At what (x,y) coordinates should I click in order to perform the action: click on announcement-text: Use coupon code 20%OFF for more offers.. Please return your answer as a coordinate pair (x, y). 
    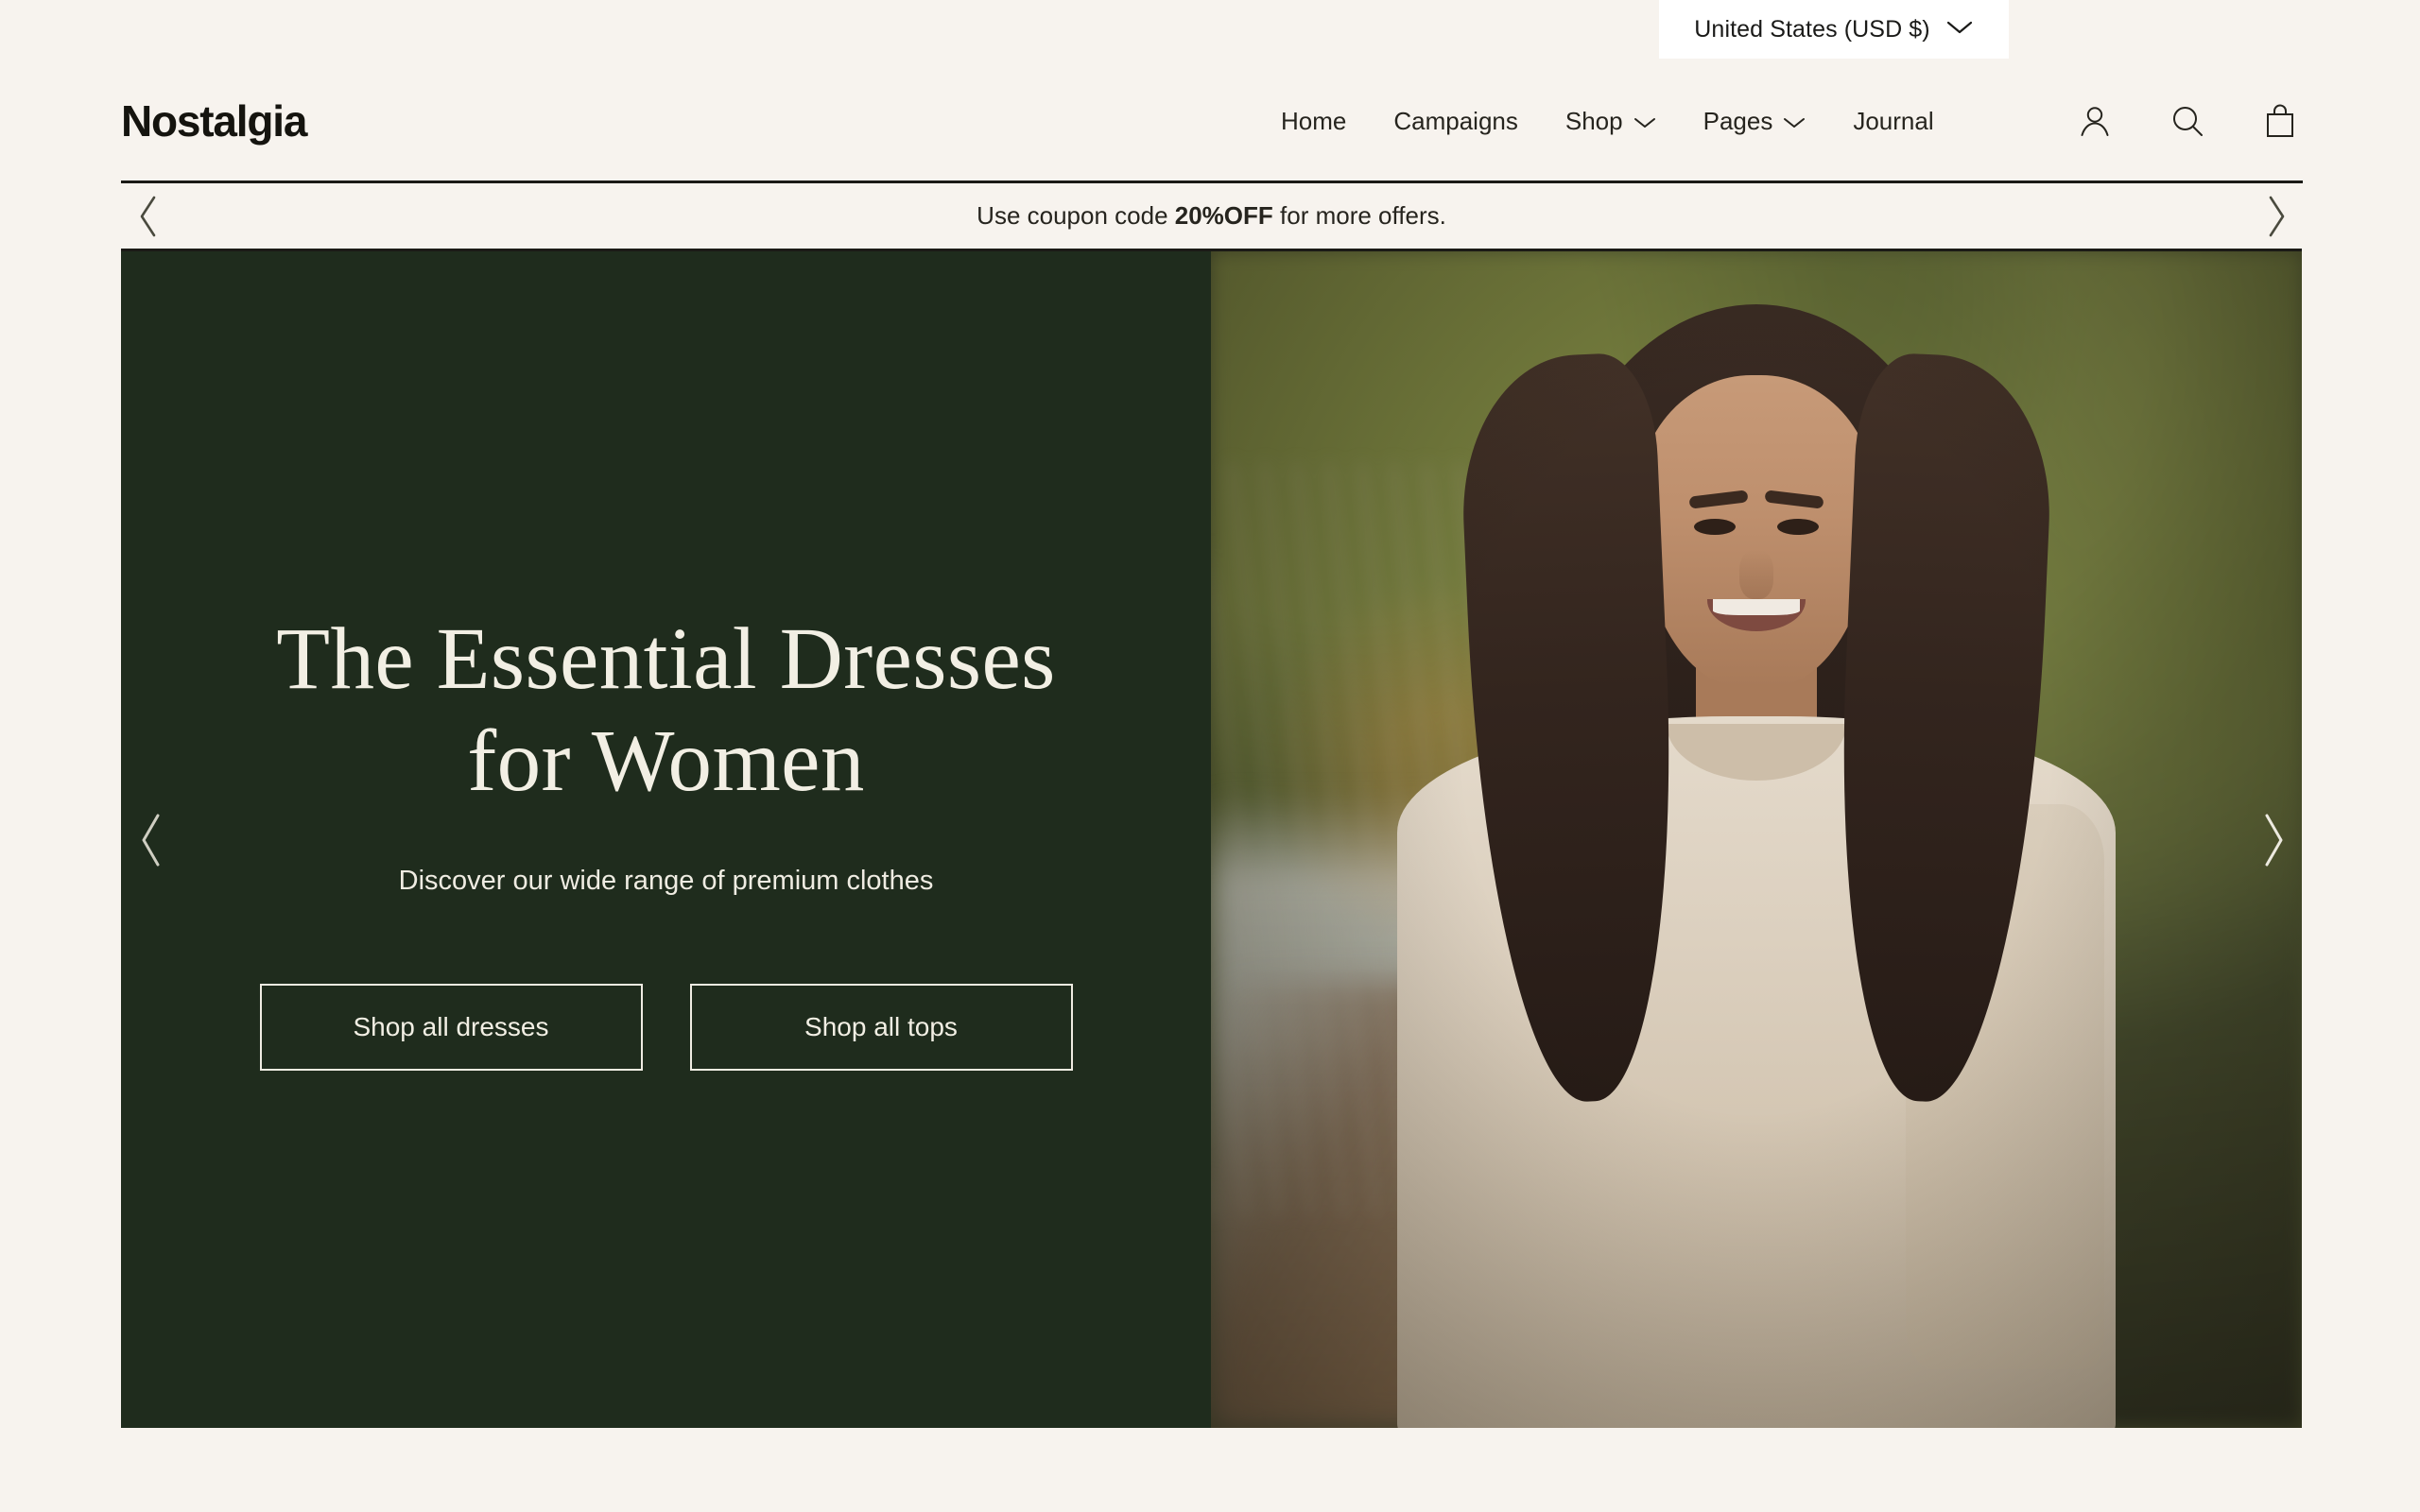
    Looking at the image, I should click on (1211, 216).